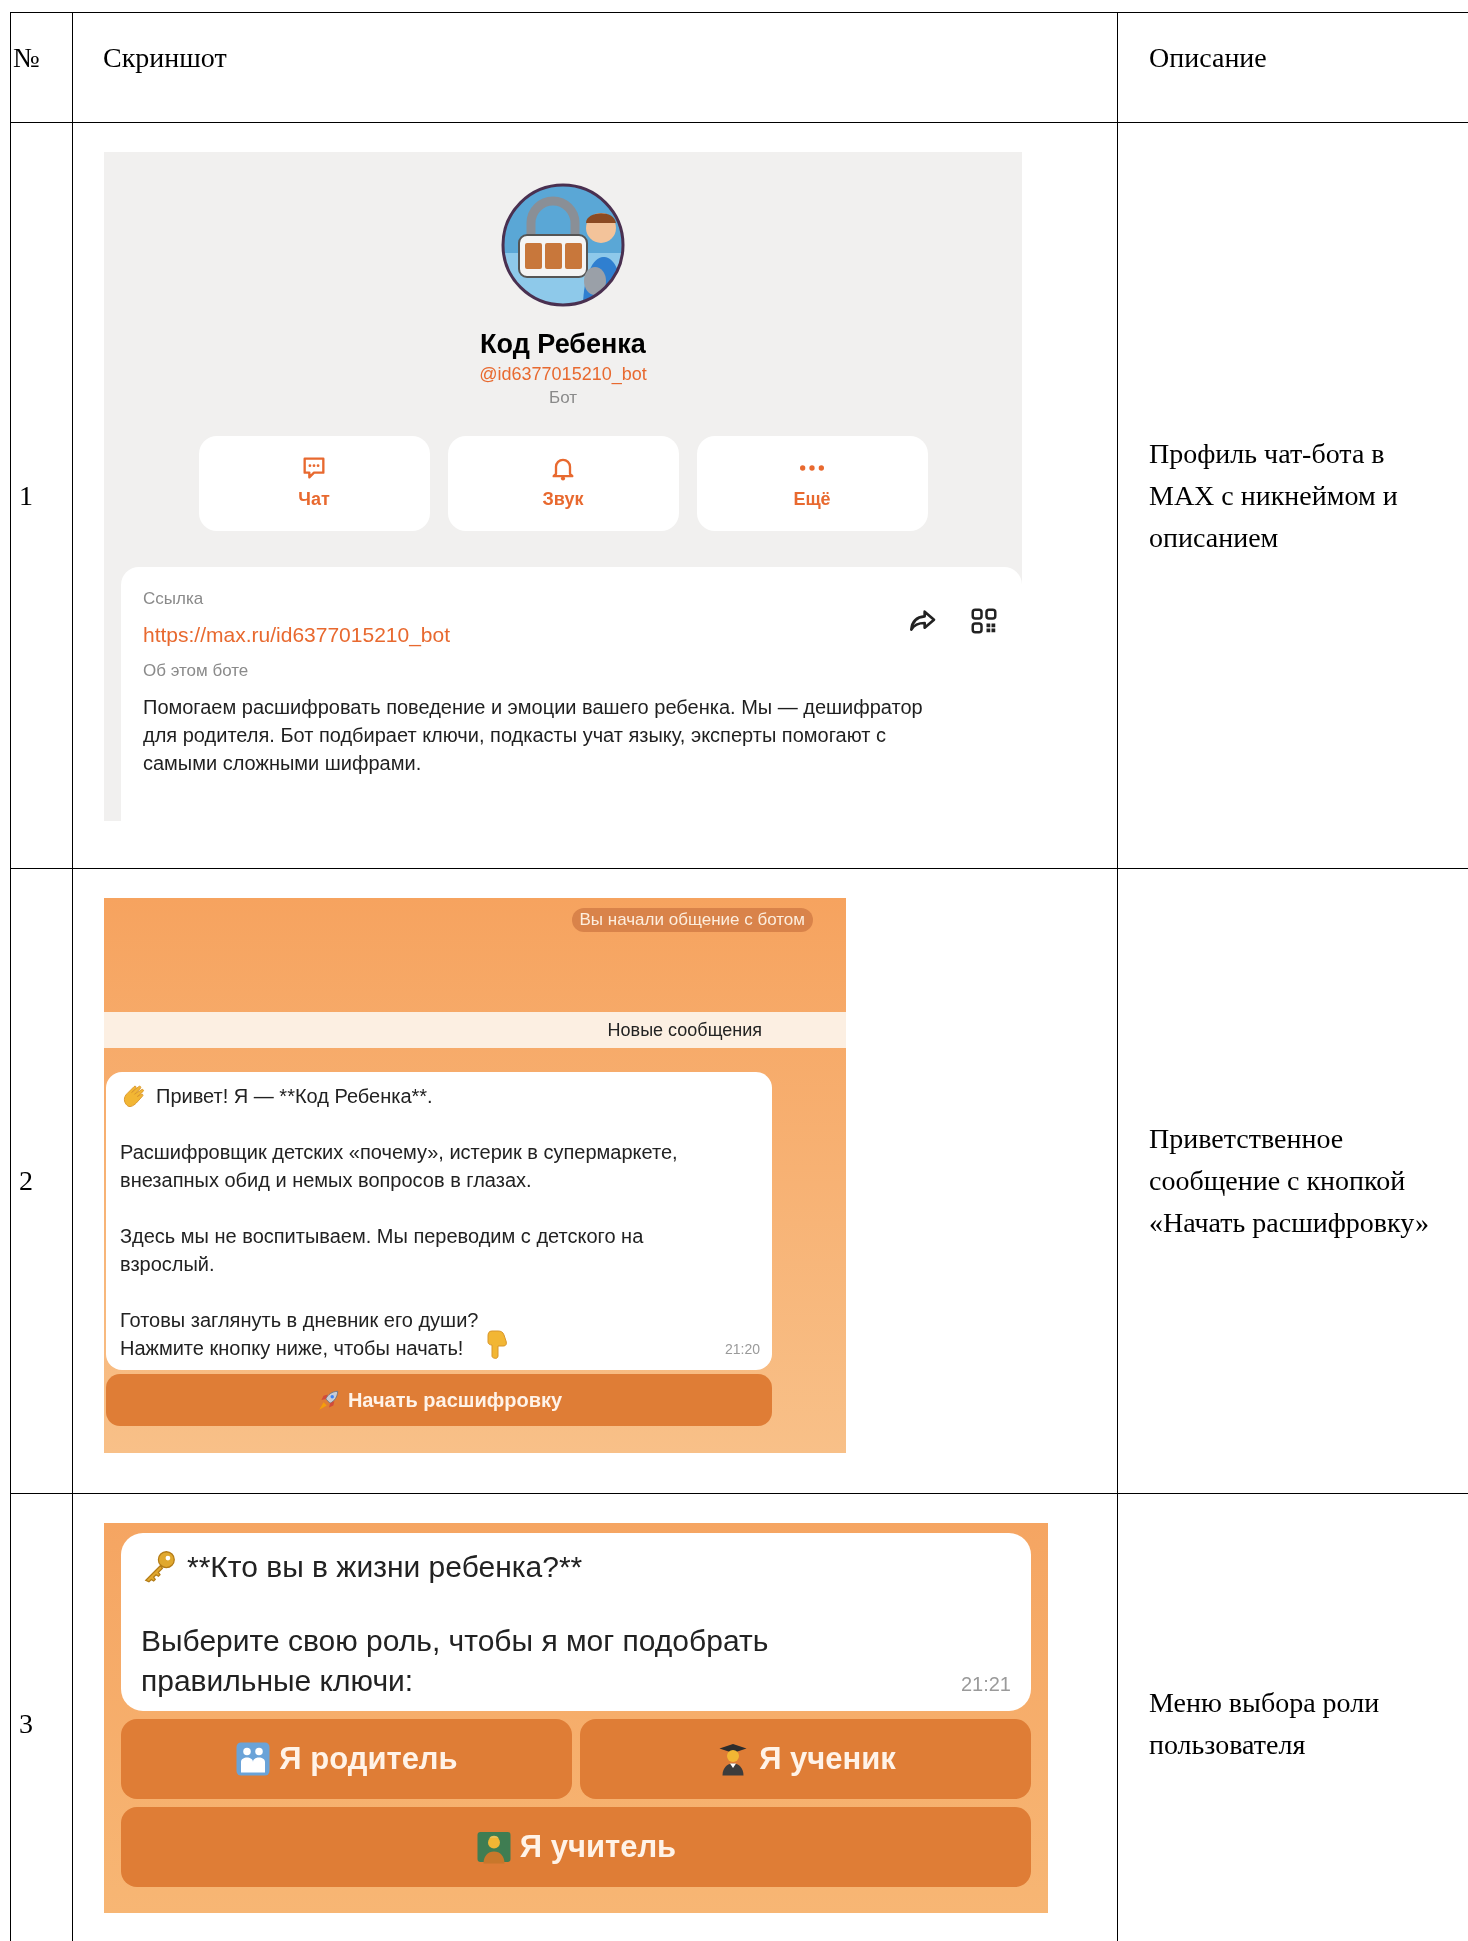  I want to click on action-button: Ещё, so click(812, 483).